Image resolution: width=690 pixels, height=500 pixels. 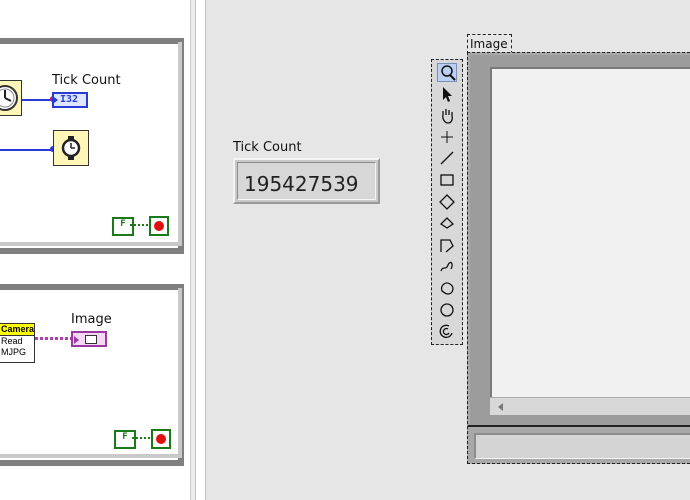 I want to click on image-indicator-label: Image, so click(x=91, y=319).